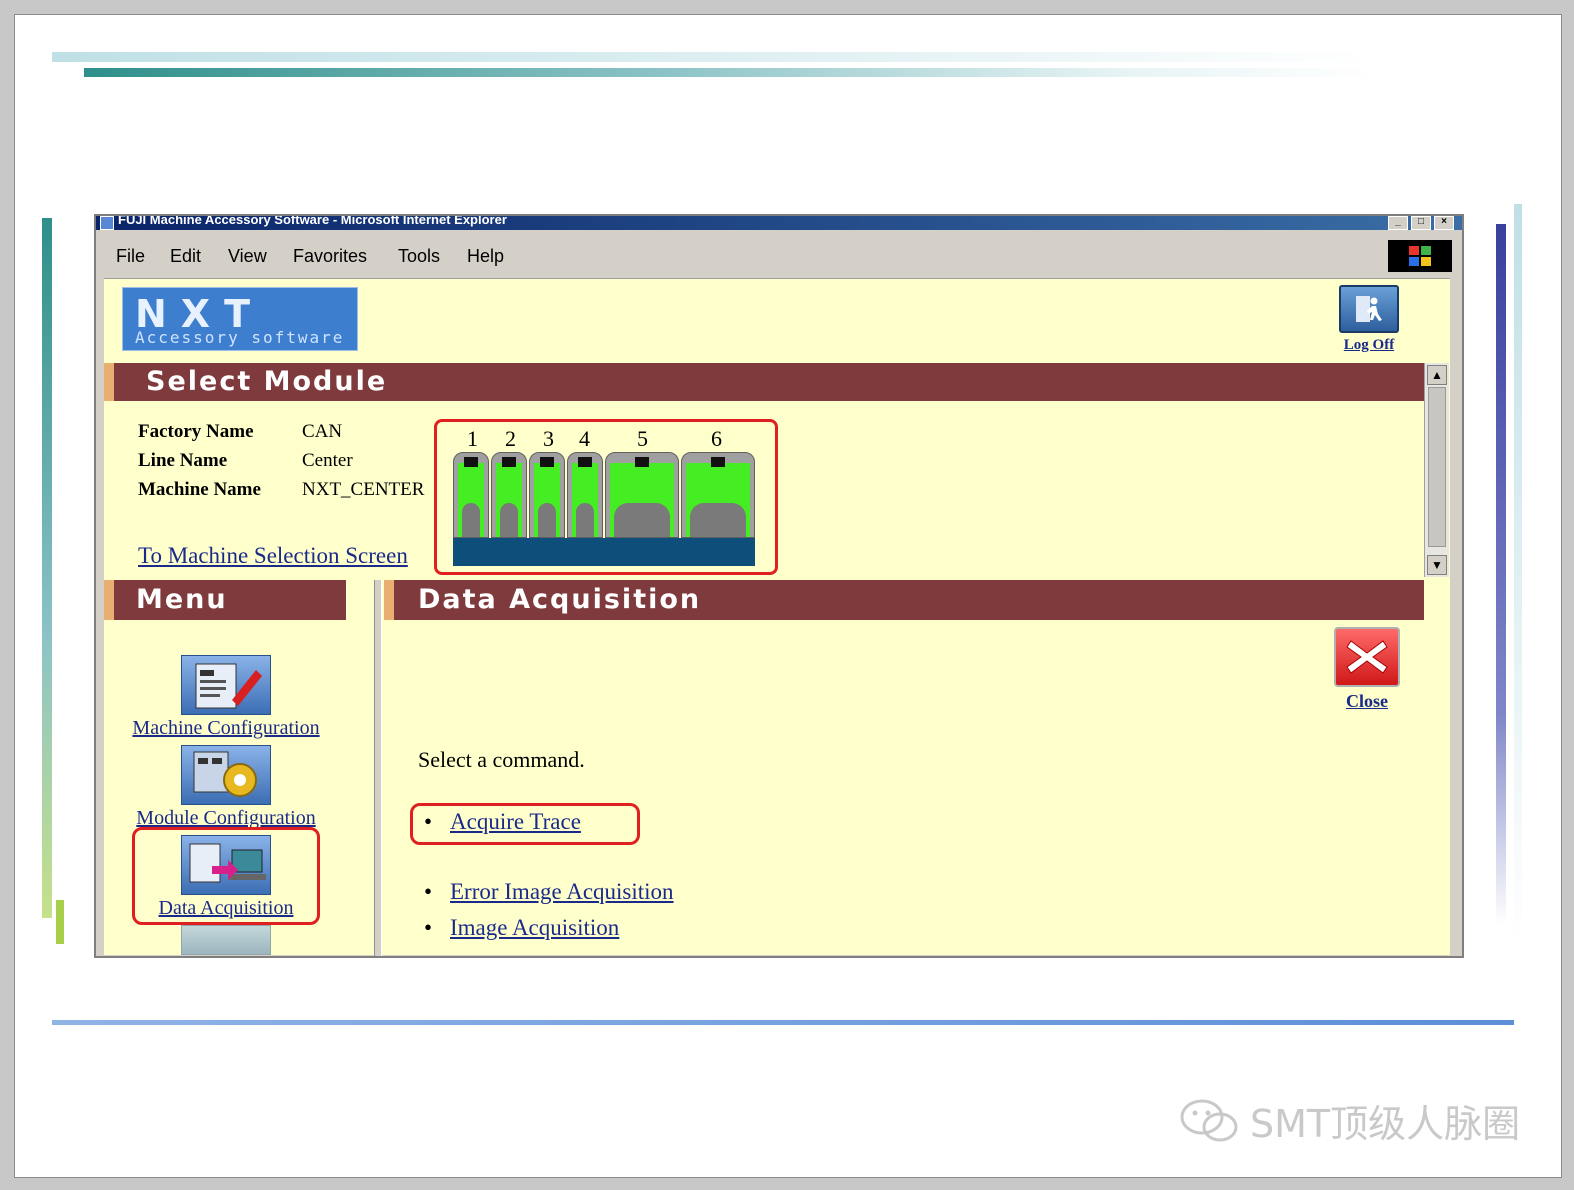 This screenshot has width=1574, height=1190. Describe the element at coordinates (196, 431) in the screenshot. I see `factory-name-label: Factory Name` at that location.